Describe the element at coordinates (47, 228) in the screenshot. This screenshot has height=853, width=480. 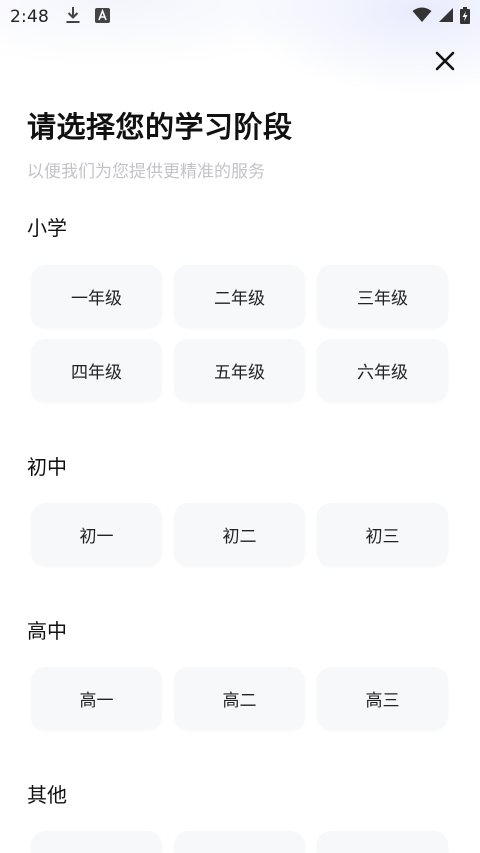
I see `section-title-primary: 小学` at that location.